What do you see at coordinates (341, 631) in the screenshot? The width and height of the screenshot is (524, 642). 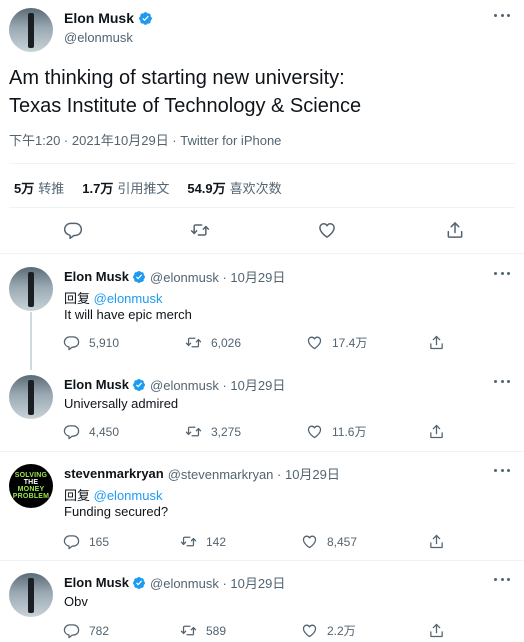 I see `like-count: 2.2万` at bounding box center [341, 631].